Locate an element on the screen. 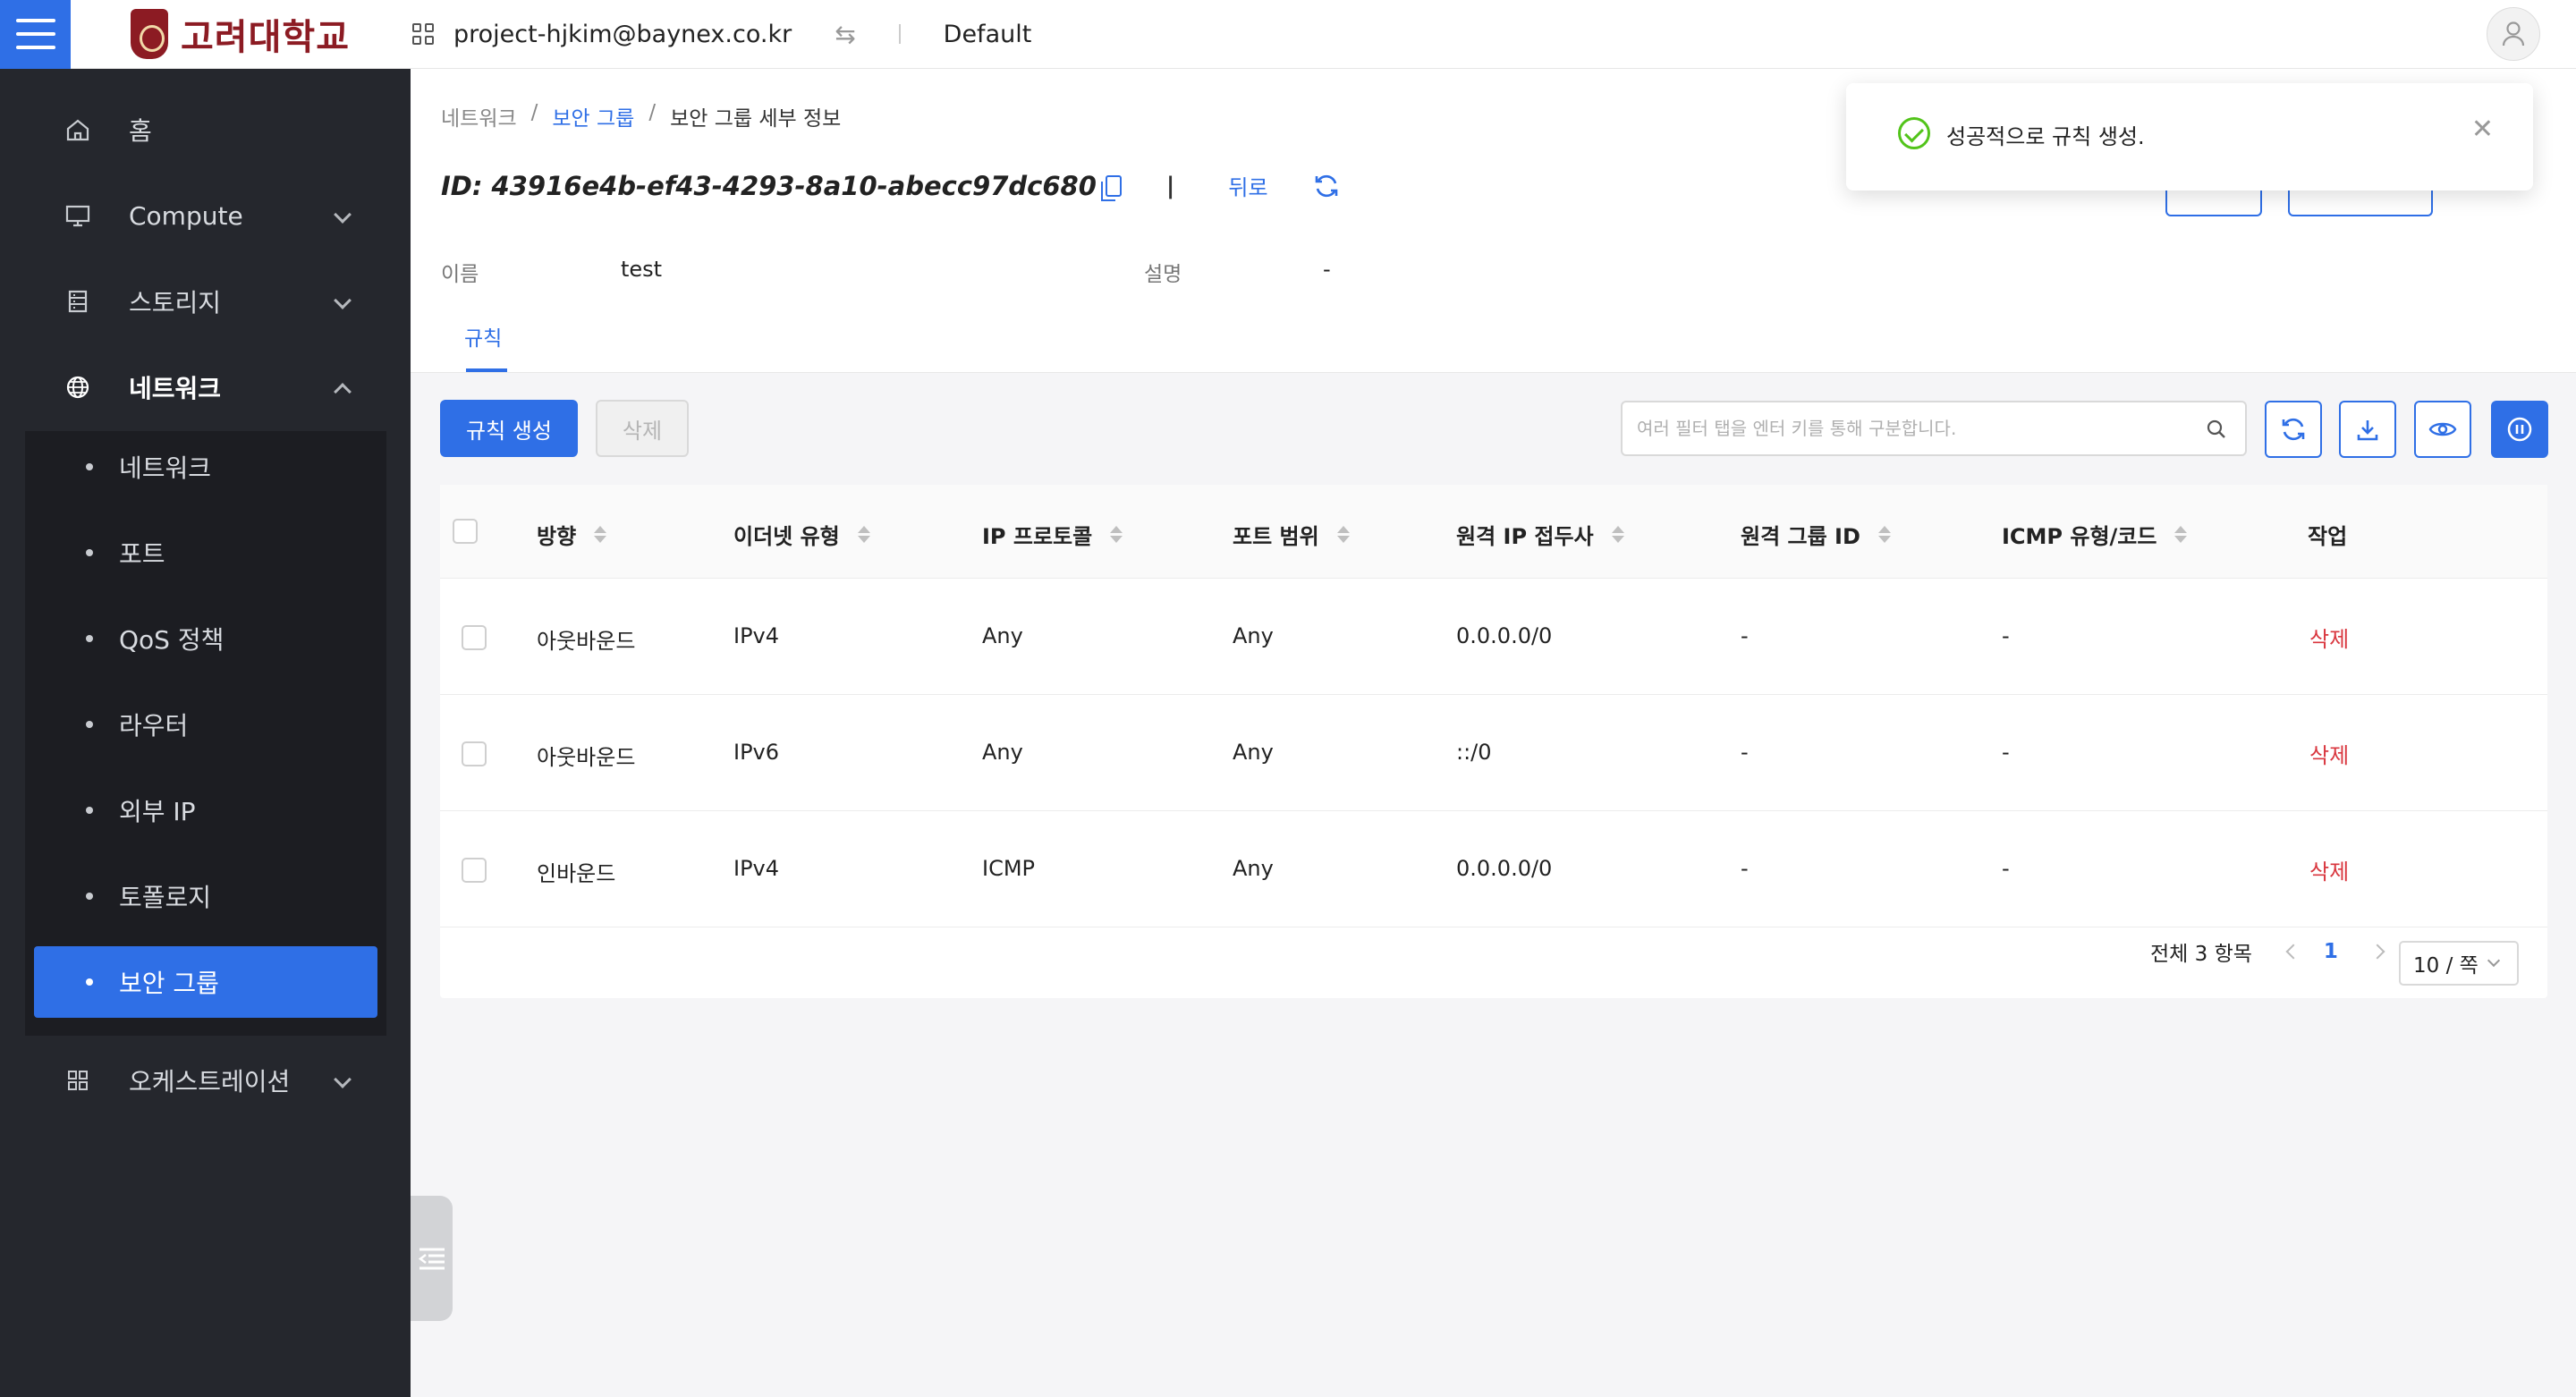 This screenshot has height=1397, width=2576. user-avatar is located at coordinates (2513, 34).